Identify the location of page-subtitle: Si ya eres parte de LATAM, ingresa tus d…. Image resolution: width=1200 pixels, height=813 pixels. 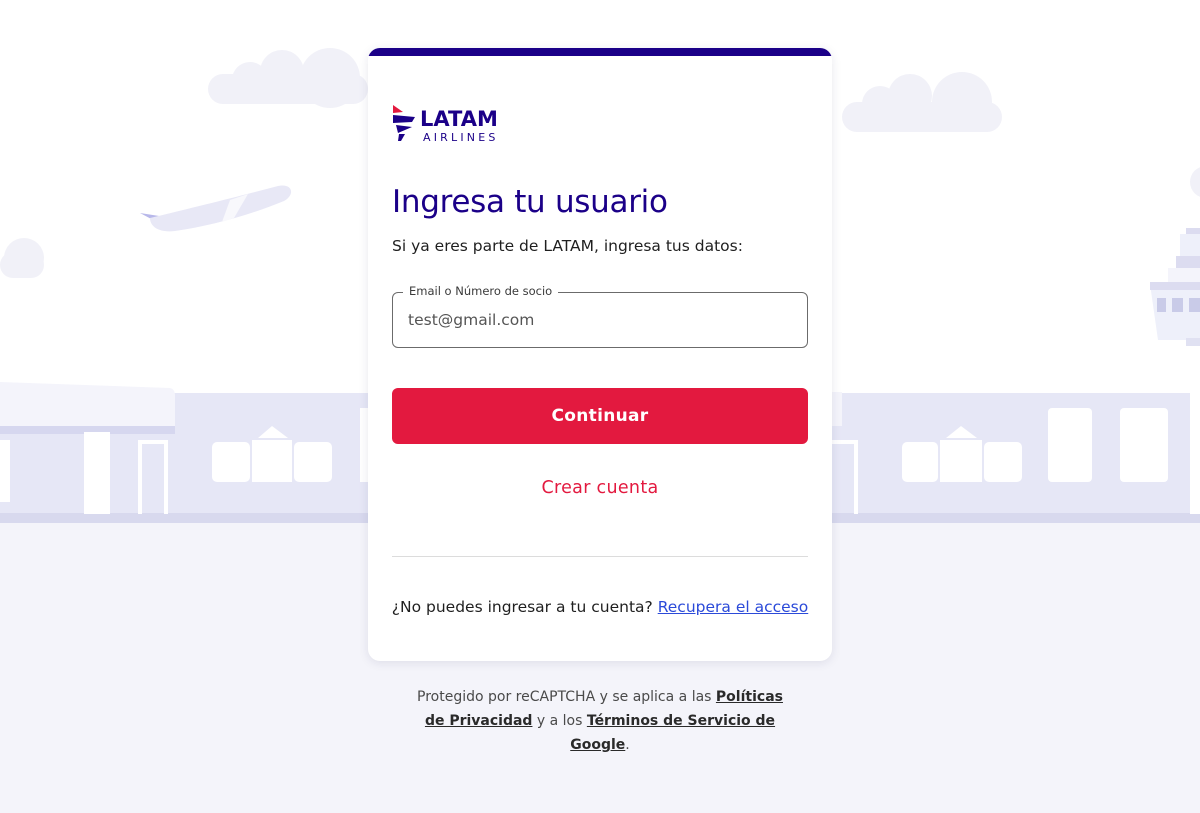
(567, 246).